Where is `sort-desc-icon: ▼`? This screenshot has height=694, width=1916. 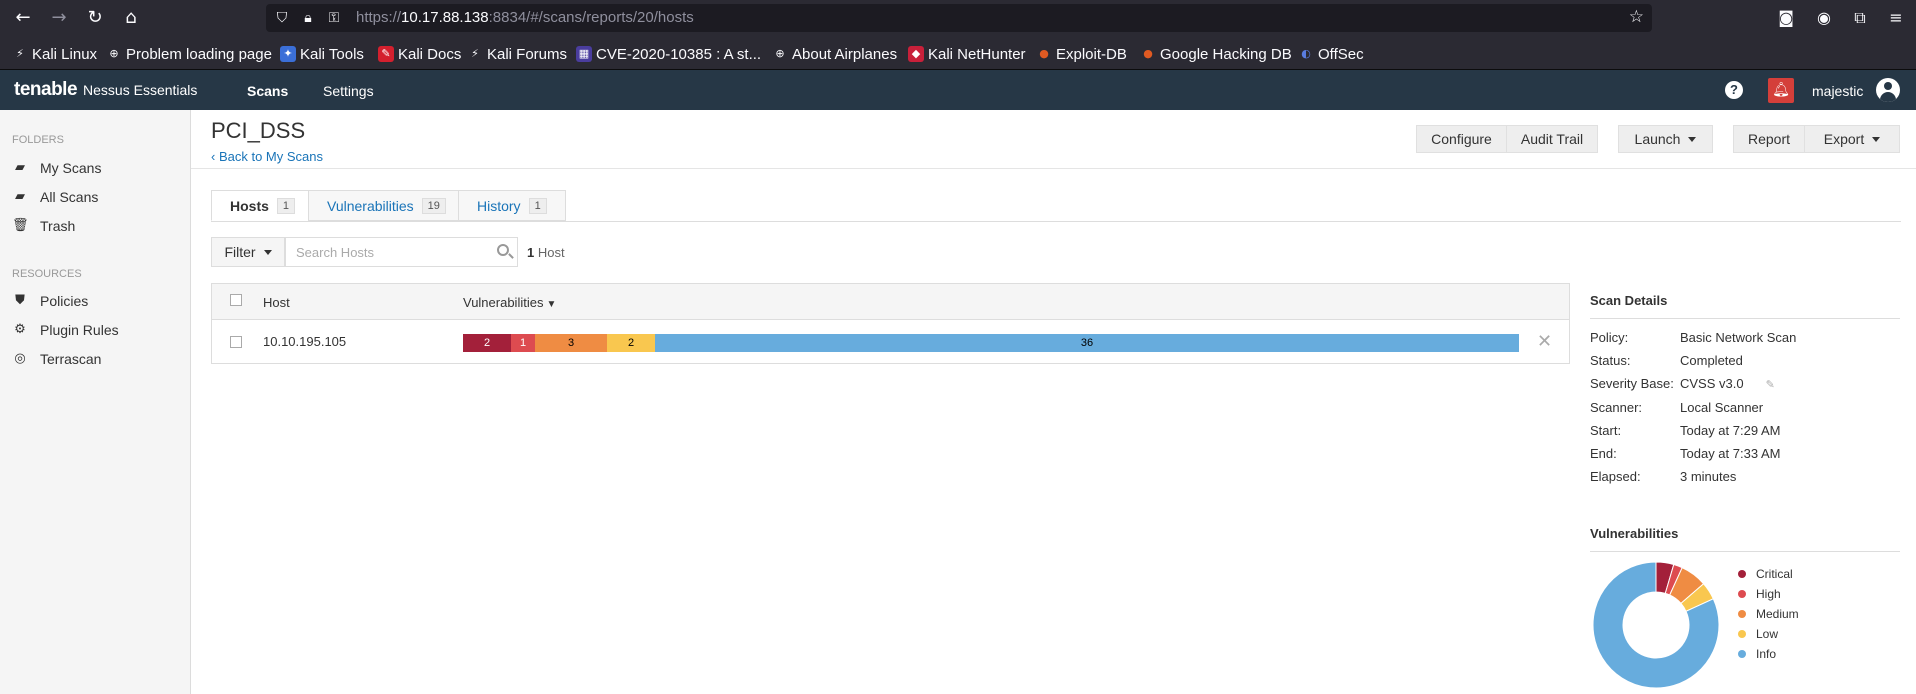
sort-desc-icon: ▼ is located at coordinates (551, 304).